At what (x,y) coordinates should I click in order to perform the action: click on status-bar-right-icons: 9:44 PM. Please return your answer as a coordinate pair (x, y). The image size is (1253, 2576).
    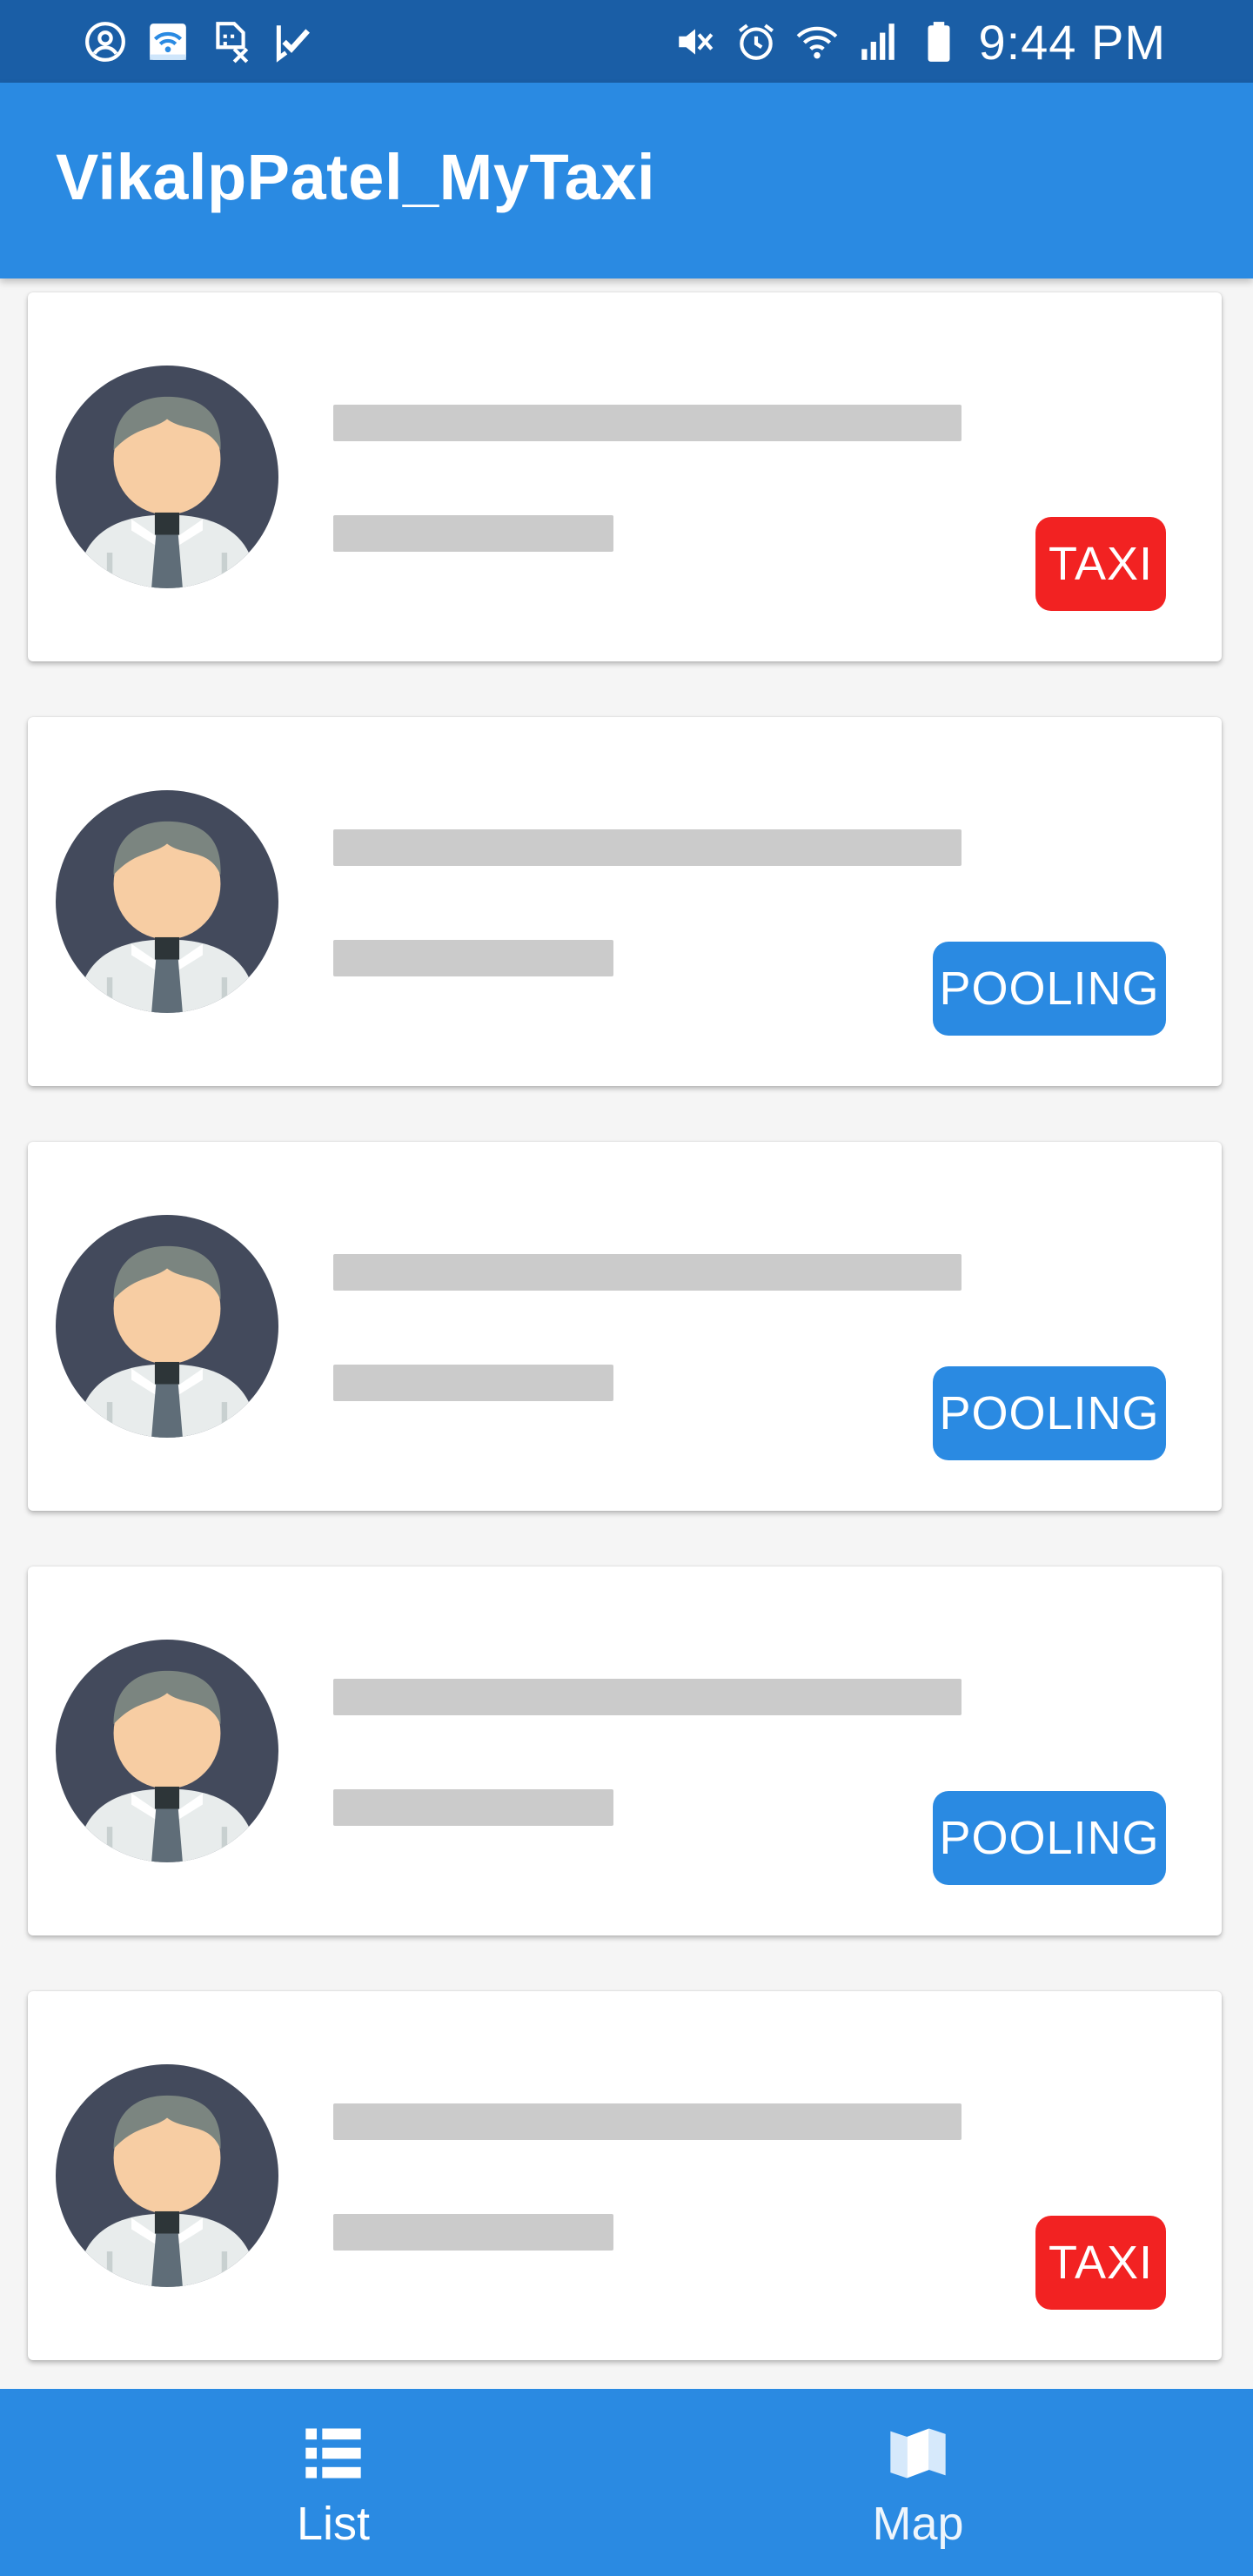
    Looking at the image, I should click on (919, 42).